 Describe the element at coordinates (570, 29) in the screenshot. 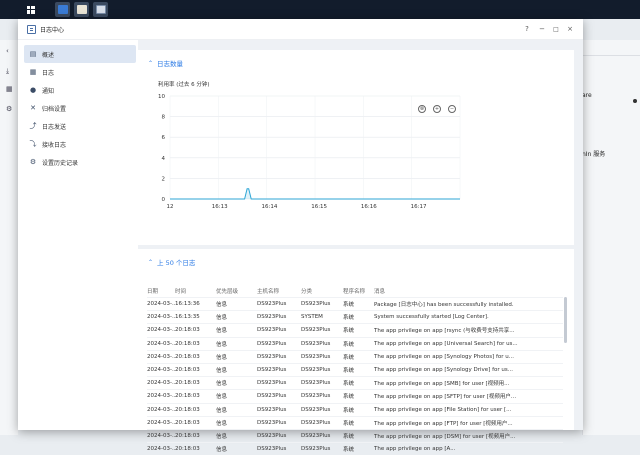

I see `close-button: ×` at that location.